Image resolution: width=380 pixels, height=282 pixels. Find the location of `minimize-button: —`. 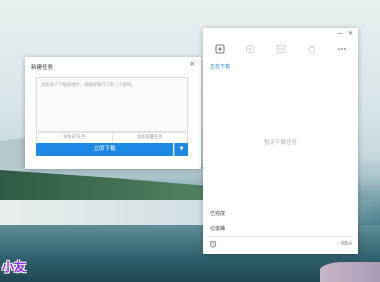

minimize-button: — is located at coordinates (340, 33).